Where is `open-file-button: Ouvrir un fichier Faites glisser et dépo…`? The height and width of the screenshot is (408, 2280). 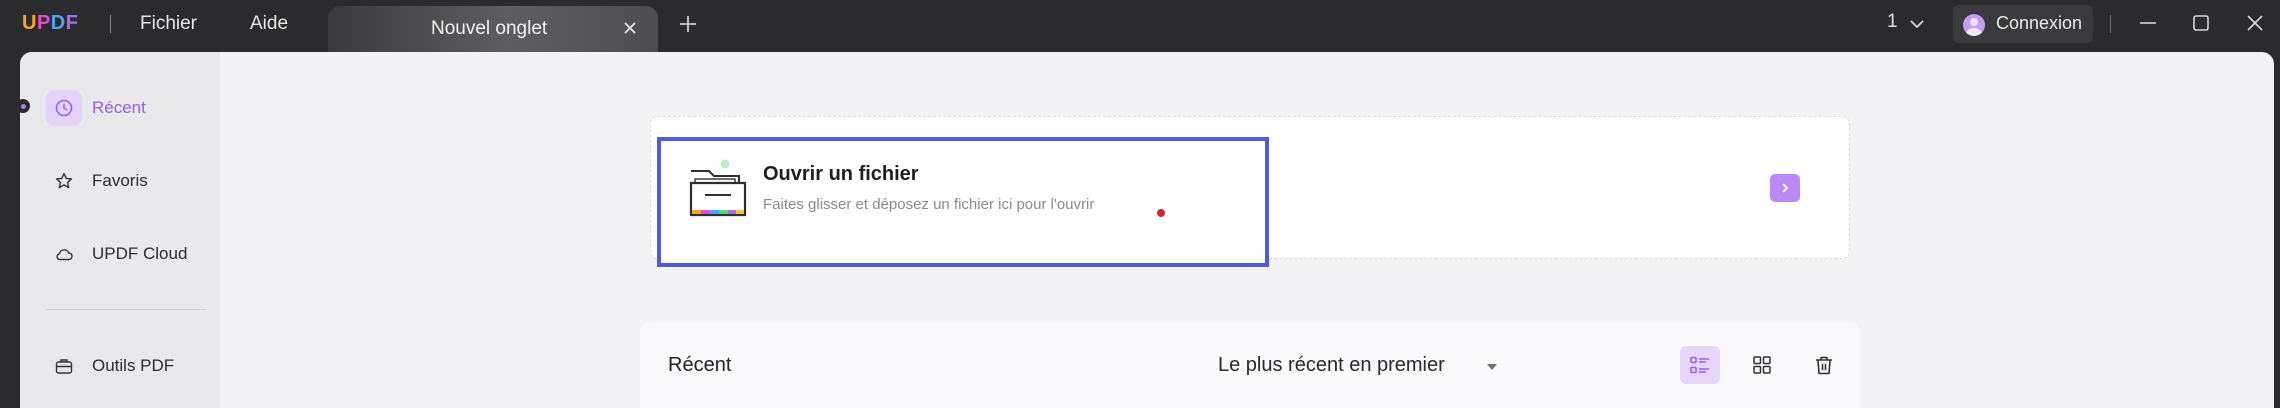
open-file-button: Ouvrir un fichier Faites glisser et dépo… is located at coordinates (963, 202).